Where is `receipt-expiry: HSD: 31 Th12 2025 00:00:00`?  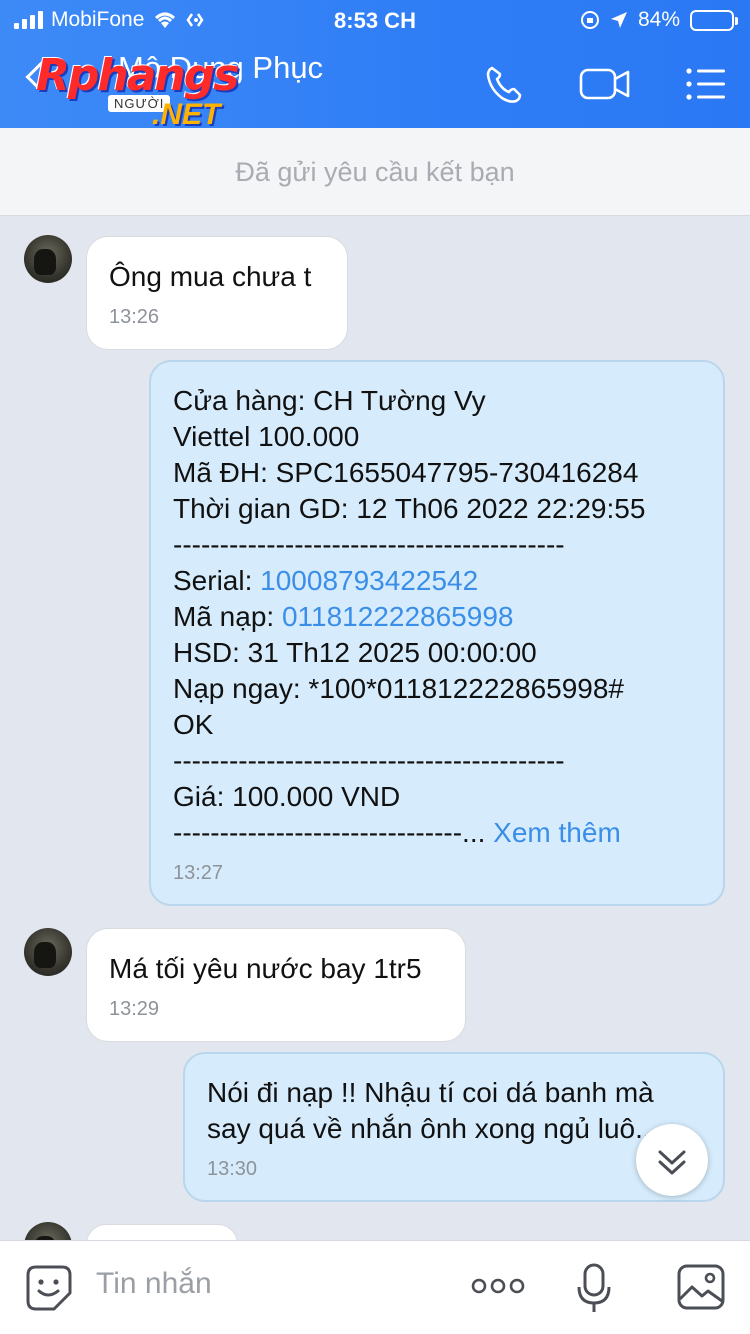 receipt-expiry: HSD: 31 Th12 2025 00:00:00 is located at coordinates (355, 652).